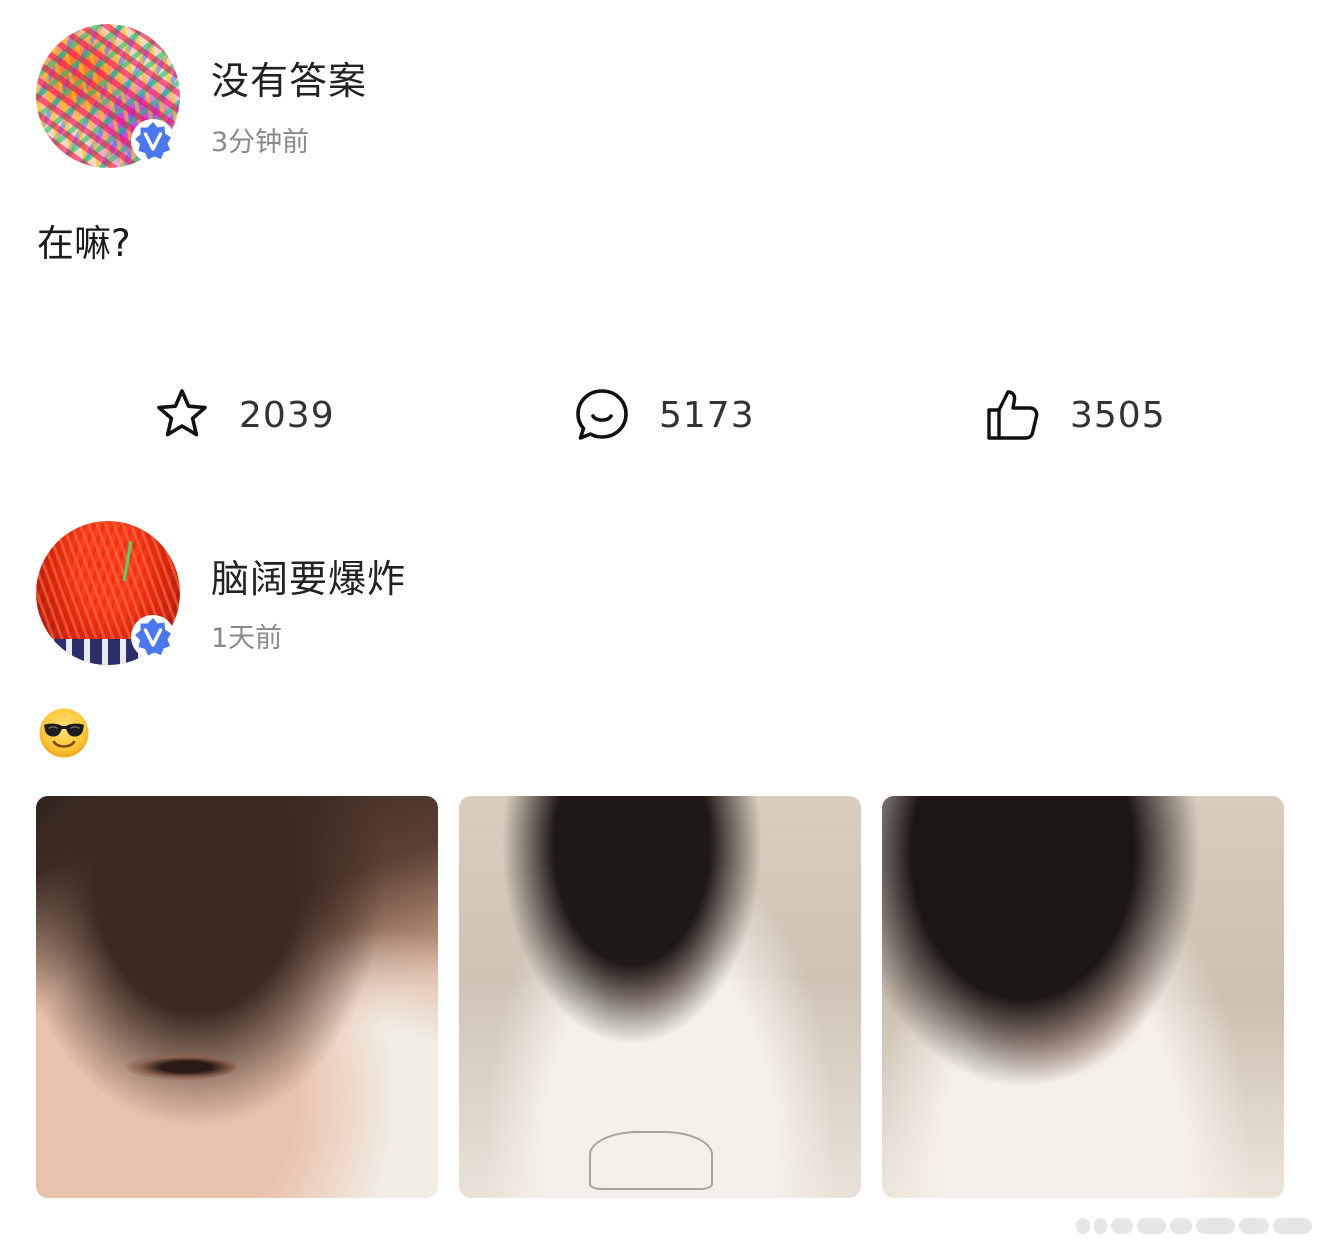 This screenshot has height=1253, width=1320. I want to click on comment-icon, so click(602, 414).